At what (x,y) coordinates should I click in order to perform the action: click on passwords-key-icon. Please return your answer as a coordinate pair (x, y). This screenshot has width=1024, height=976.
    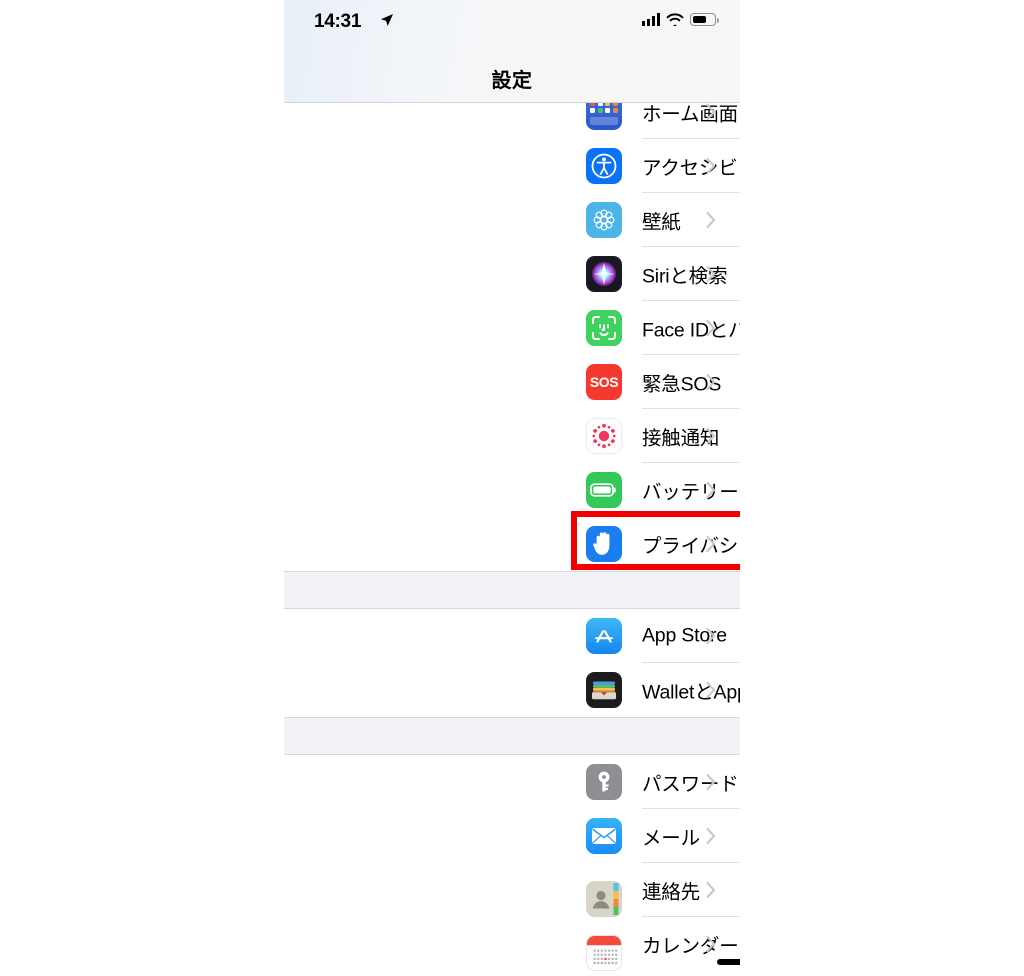
    Looking at the image, I should click on (604, 782).